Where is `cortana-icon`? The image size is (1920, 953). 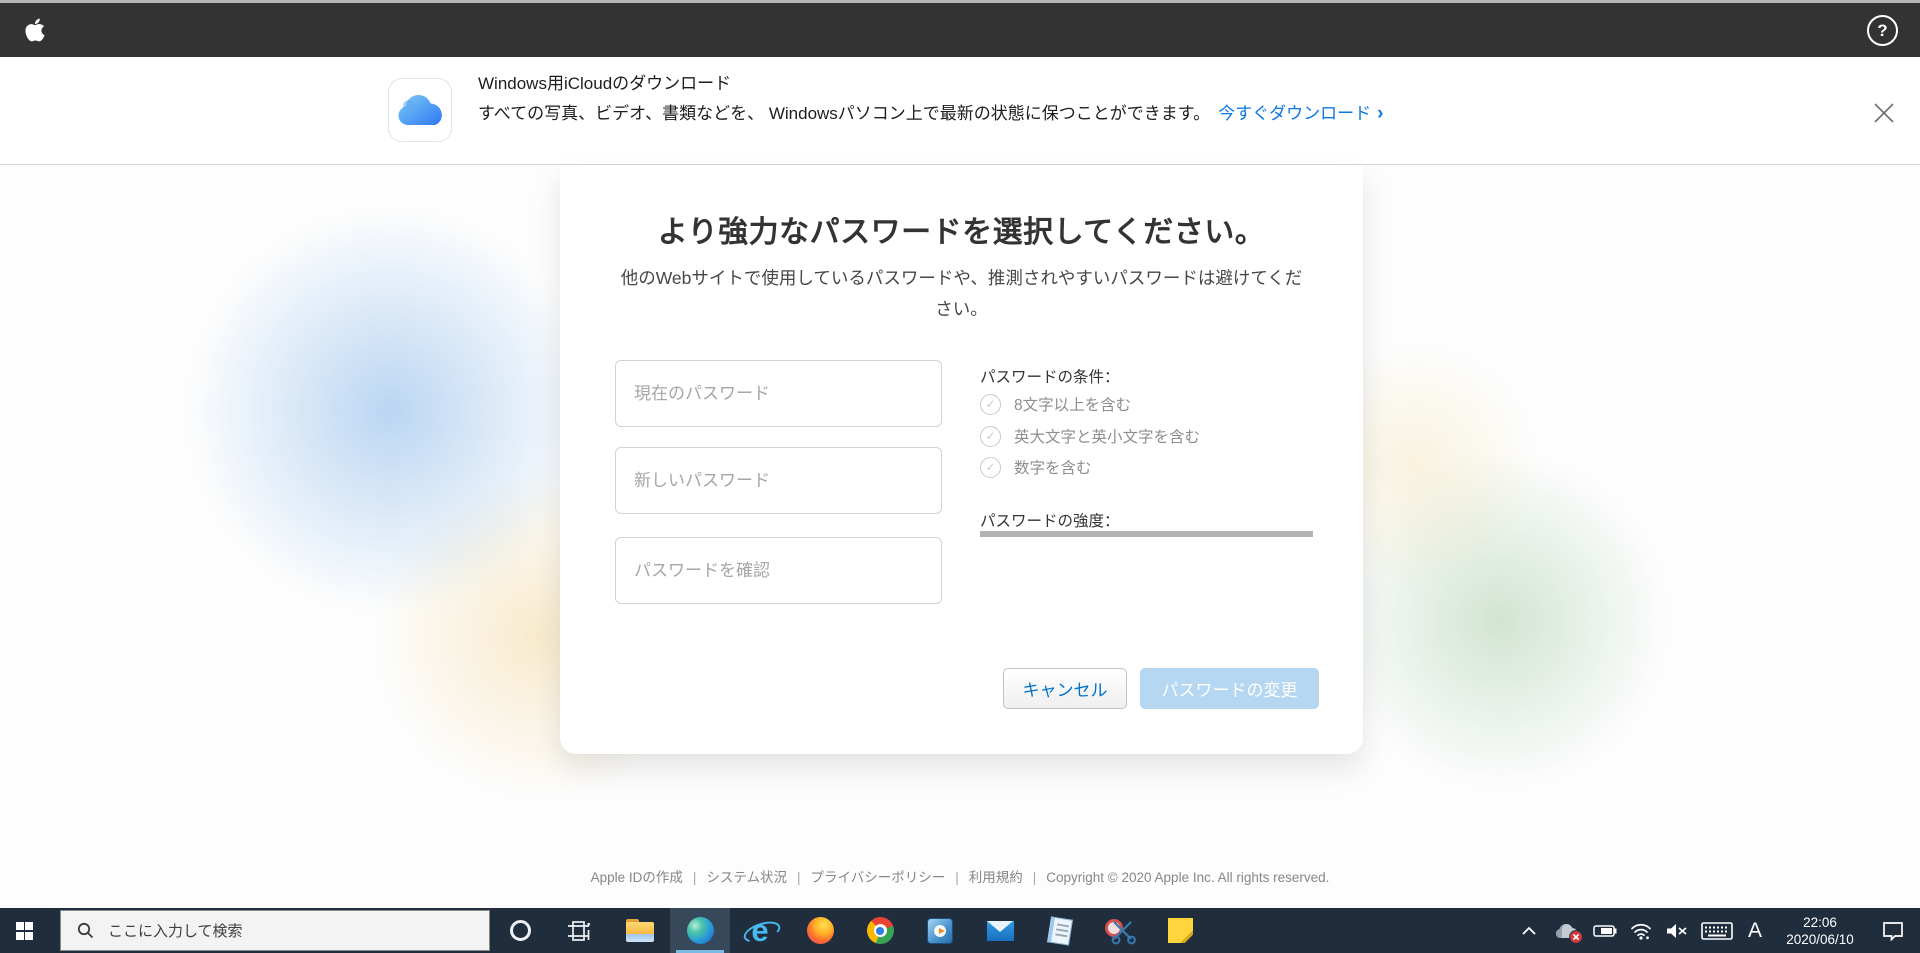
cortana-icon is located at coordinates (520, 930).